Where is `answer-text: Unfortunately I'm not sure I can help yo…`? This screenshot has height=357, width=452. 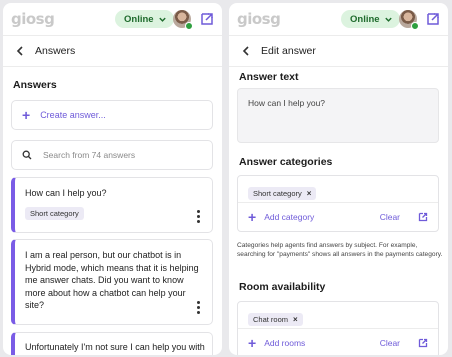 answer-text: Unfortunately I'm not sure I can help yo… is located at coordinates (115, 347).